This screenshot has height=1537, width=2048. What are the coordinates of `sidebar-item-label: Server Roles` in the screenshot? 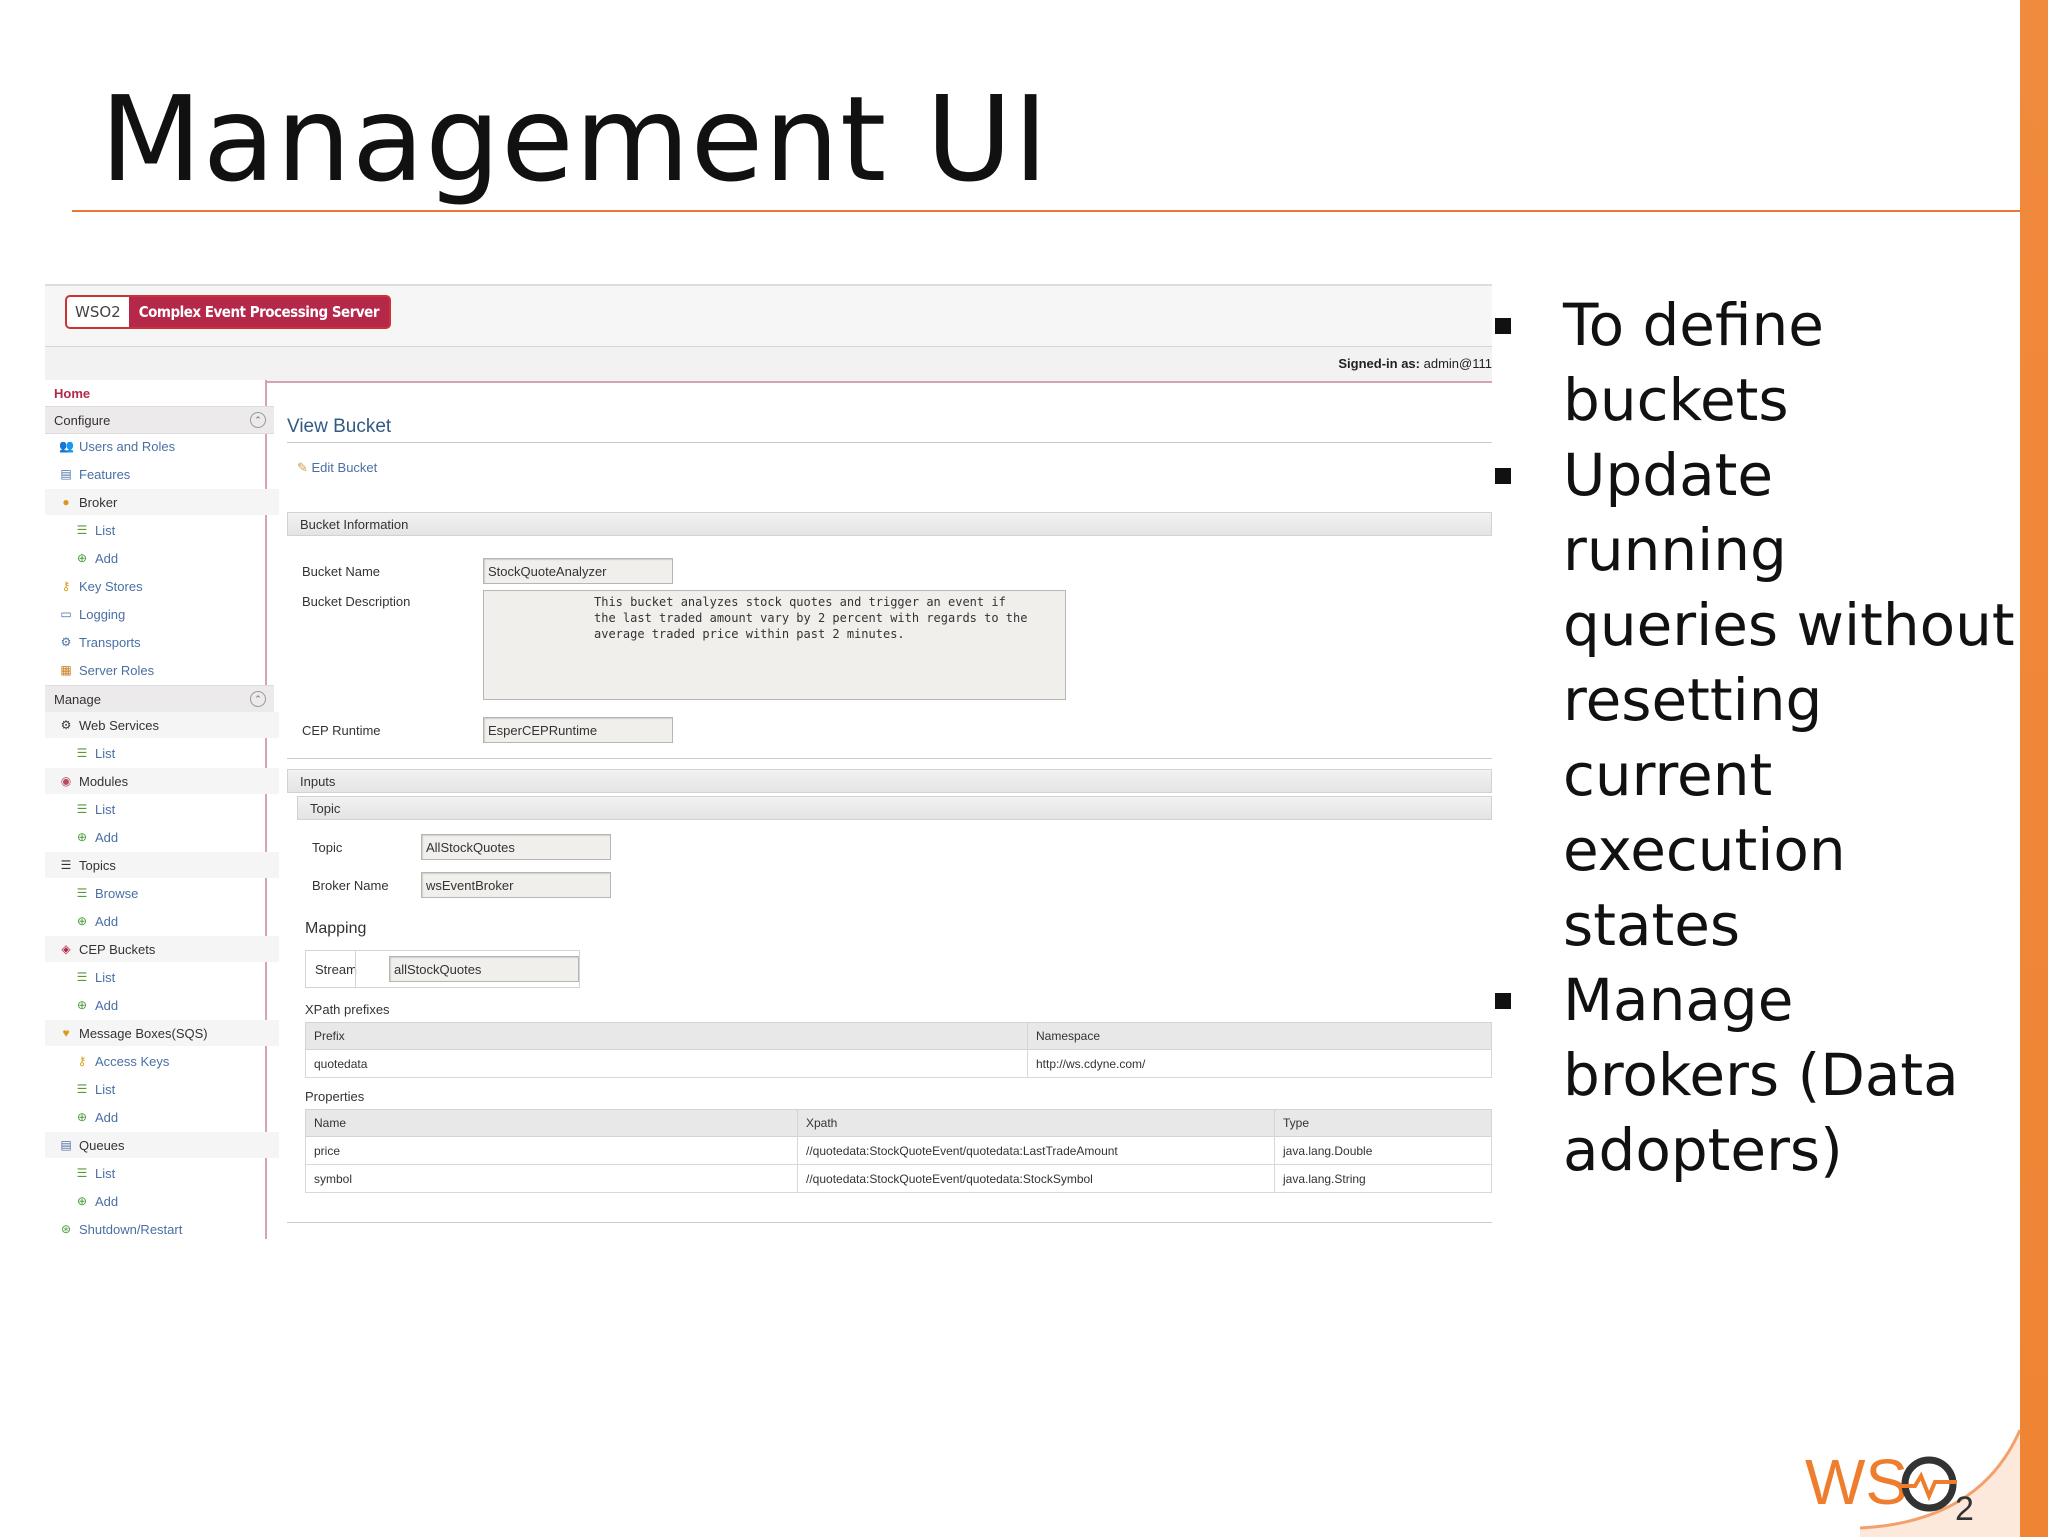 It's located at (117, 670).